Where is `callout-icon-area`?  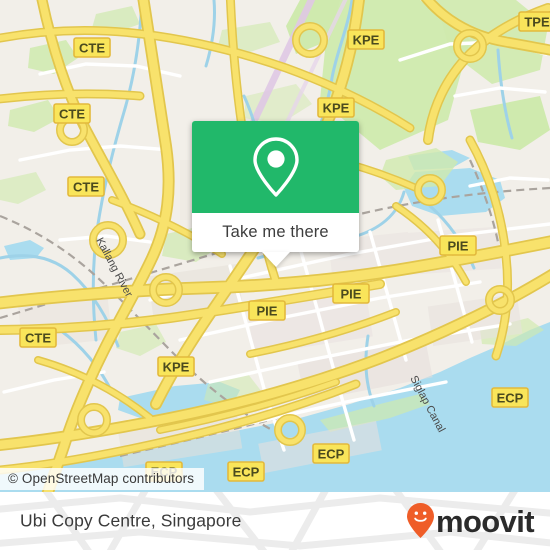
callout-icon-area is located at coordinates (275, 167).